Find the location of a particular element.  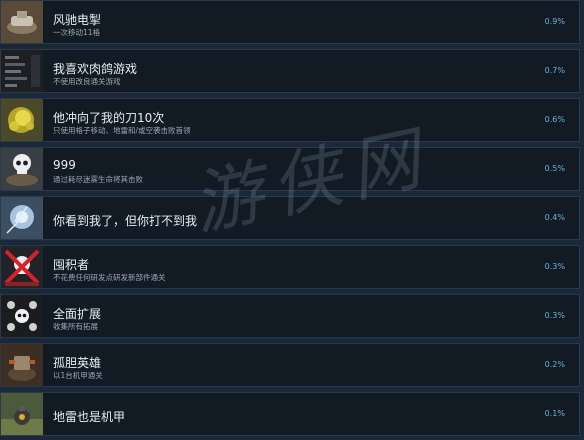

achievement-percent: 0.6% is located at coordinates (554, 119).